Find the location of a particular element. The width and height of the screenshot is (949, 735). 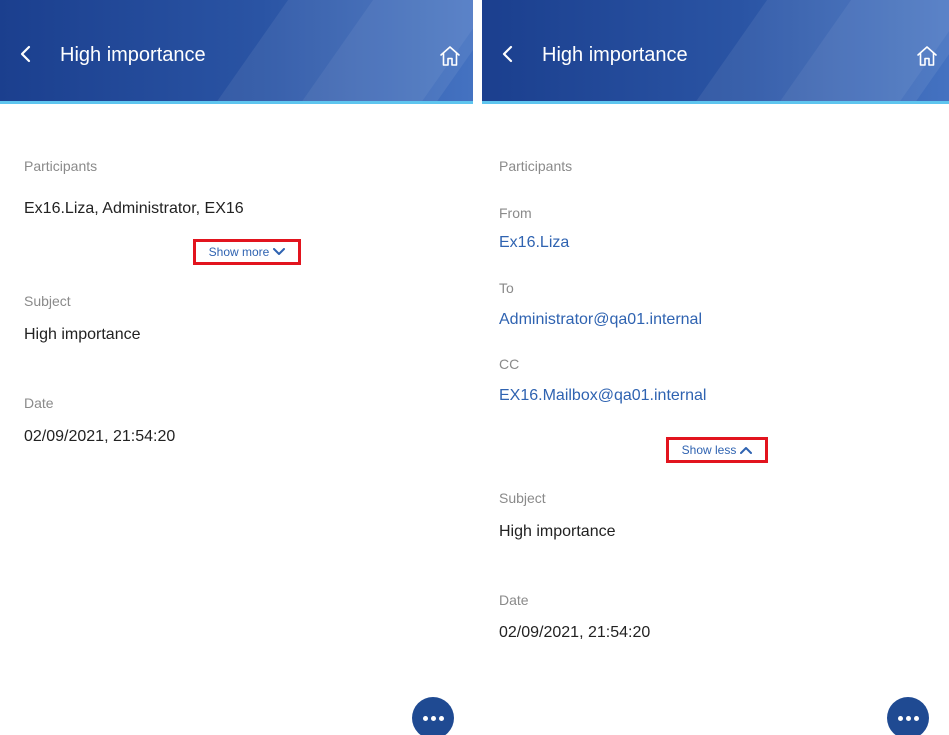

from-link: Ex16.Liza is located at coordinates (534, 243).